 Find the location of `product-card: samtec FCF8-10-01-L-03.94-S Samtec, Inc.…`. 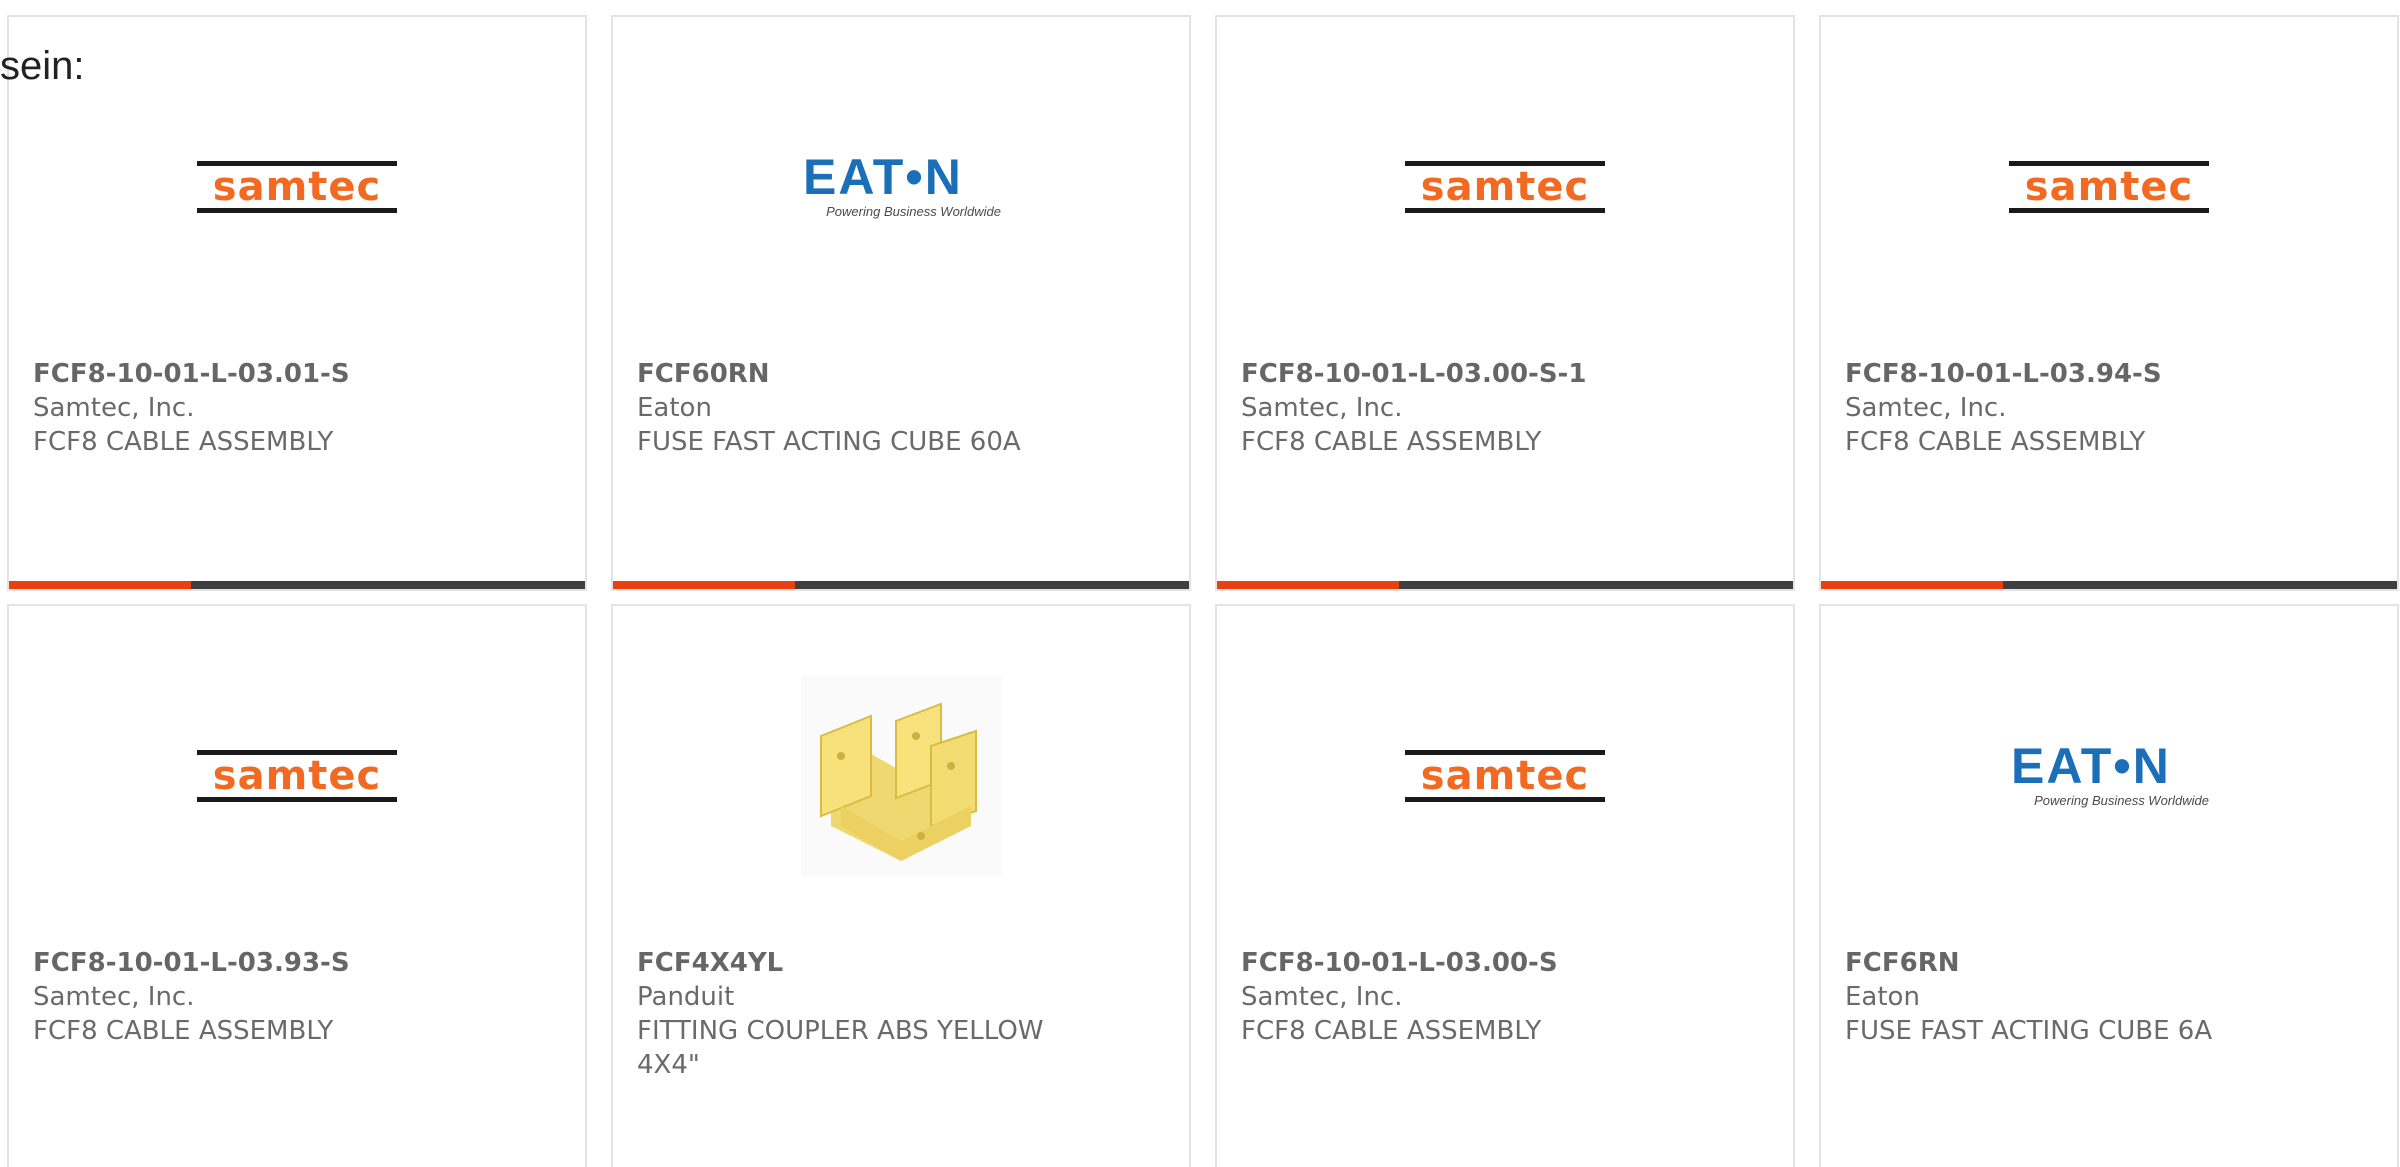

product-card: samtec FCF8-10-01-L-03.94-S Samtec, Inc.… is located at coordinates (2109, 303).